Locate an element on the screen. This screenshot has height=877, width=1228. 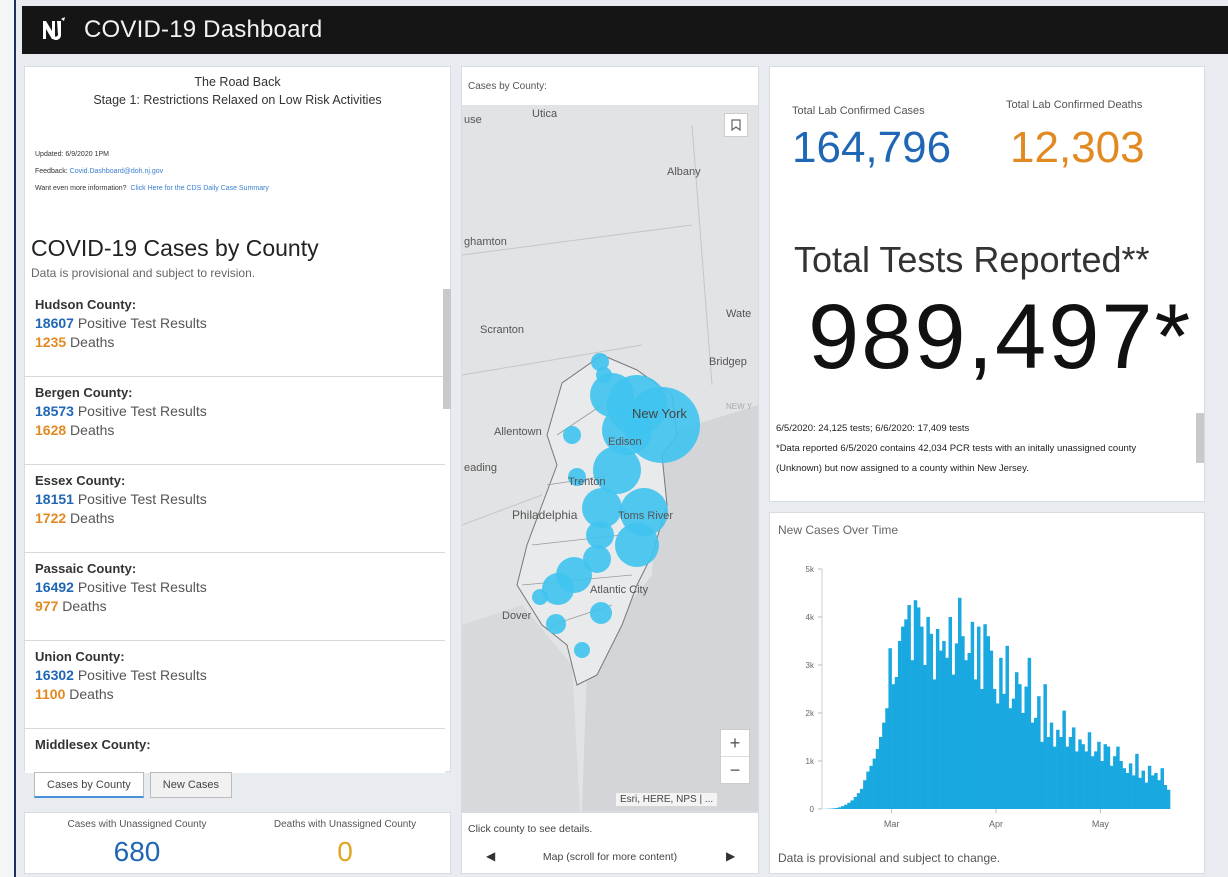
y-tick-label: 5k is located at coordinates (810, 569).